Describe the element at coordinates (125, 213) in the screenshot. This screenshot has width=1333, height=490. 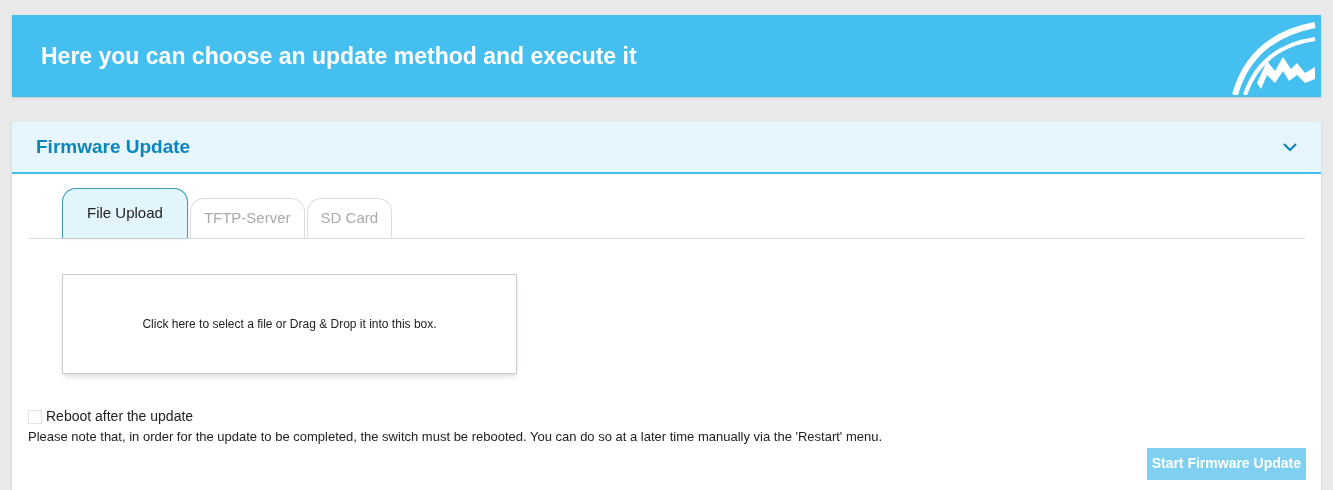
I see `tab: File Upload` at that location.